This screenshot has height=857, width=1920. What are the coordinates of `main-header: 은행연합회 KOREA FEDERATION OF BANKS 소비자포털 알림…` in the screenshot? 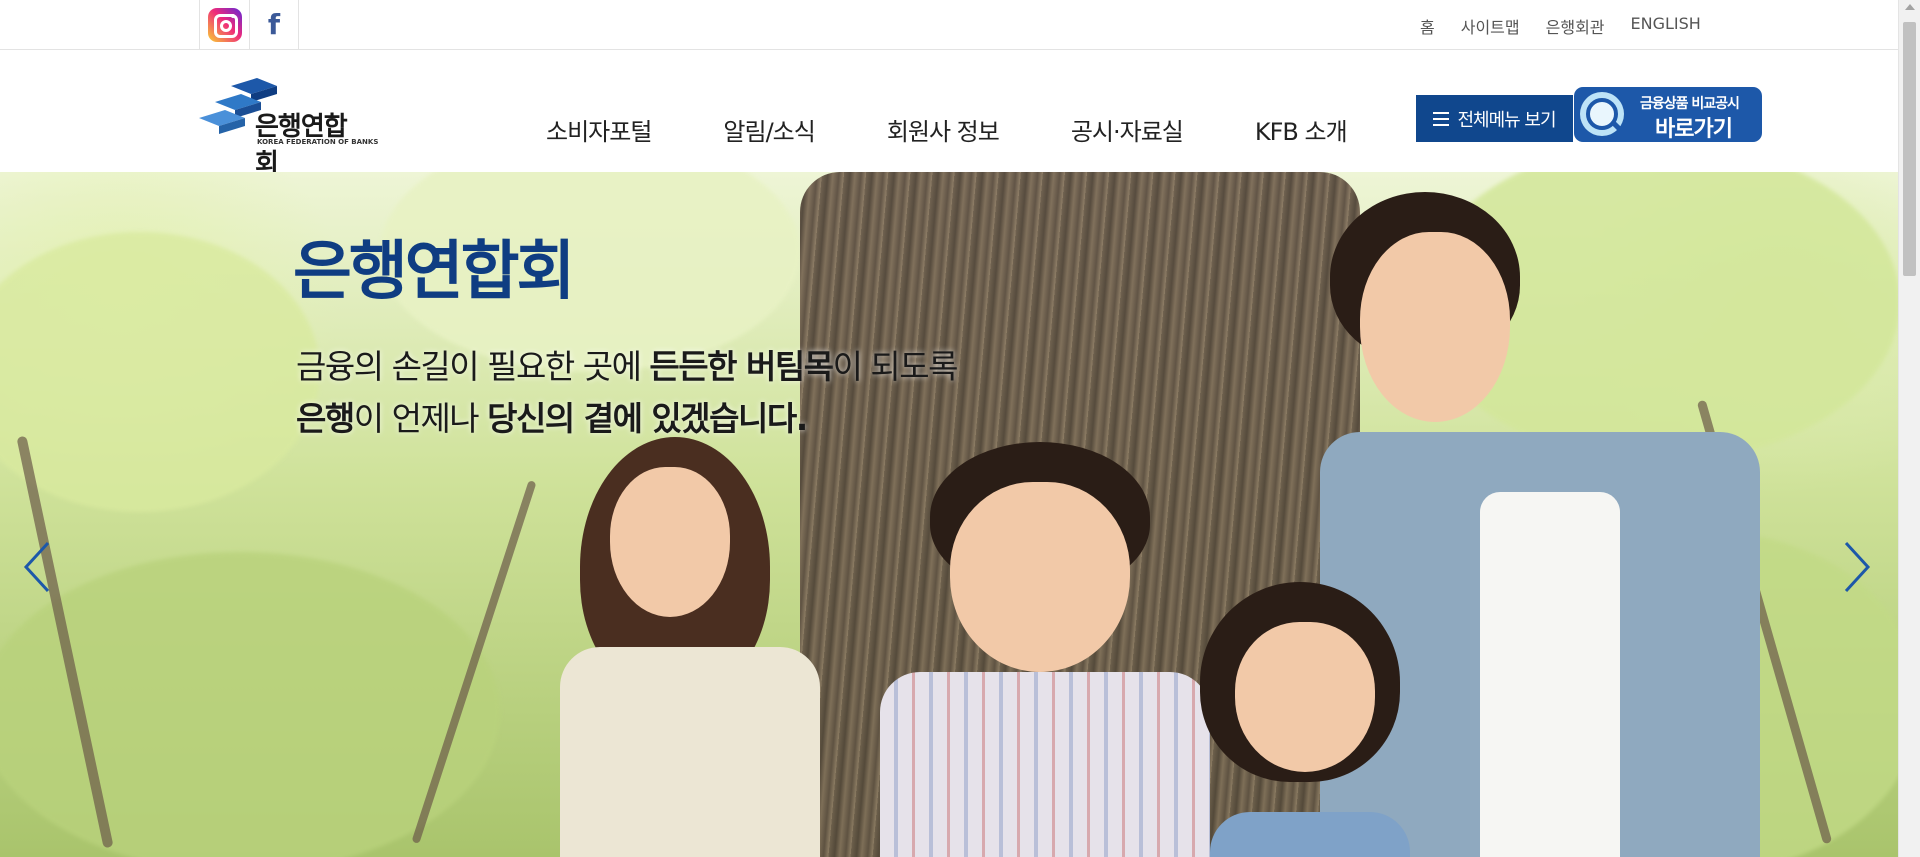 It's located at (949, 114).